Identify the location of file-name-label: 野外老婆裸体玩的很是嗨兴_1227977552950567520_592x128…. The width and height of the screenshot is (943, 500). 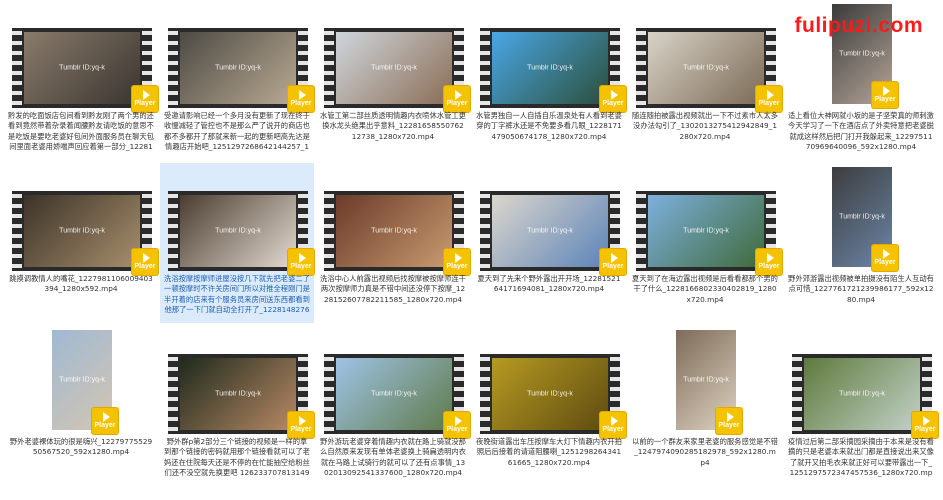
(81, 447).